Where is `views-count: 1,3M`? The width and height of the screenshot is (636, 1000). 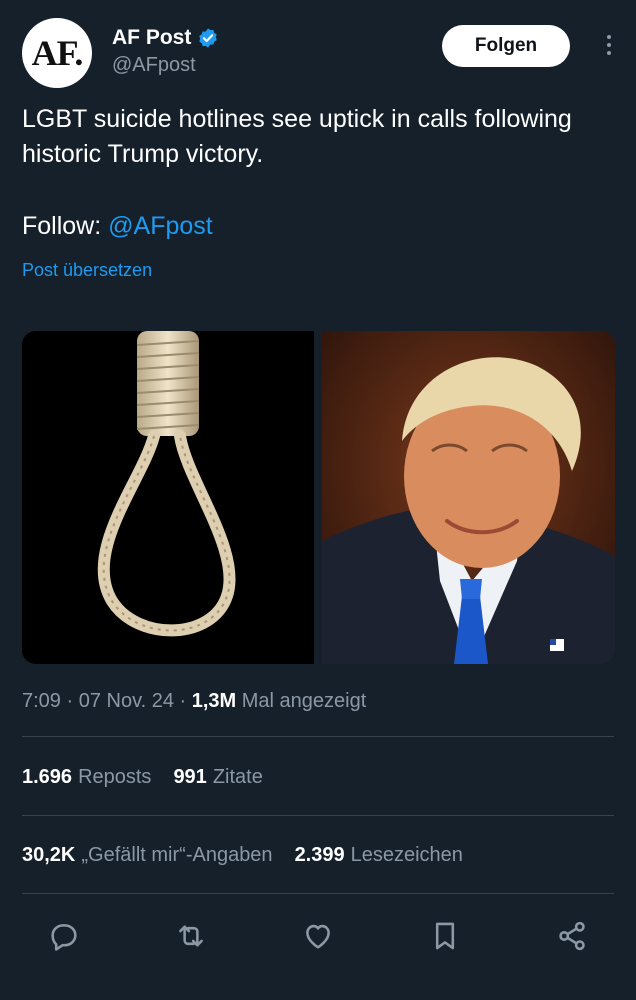 views-count: 1,3M is located at coordinates (214, 701).